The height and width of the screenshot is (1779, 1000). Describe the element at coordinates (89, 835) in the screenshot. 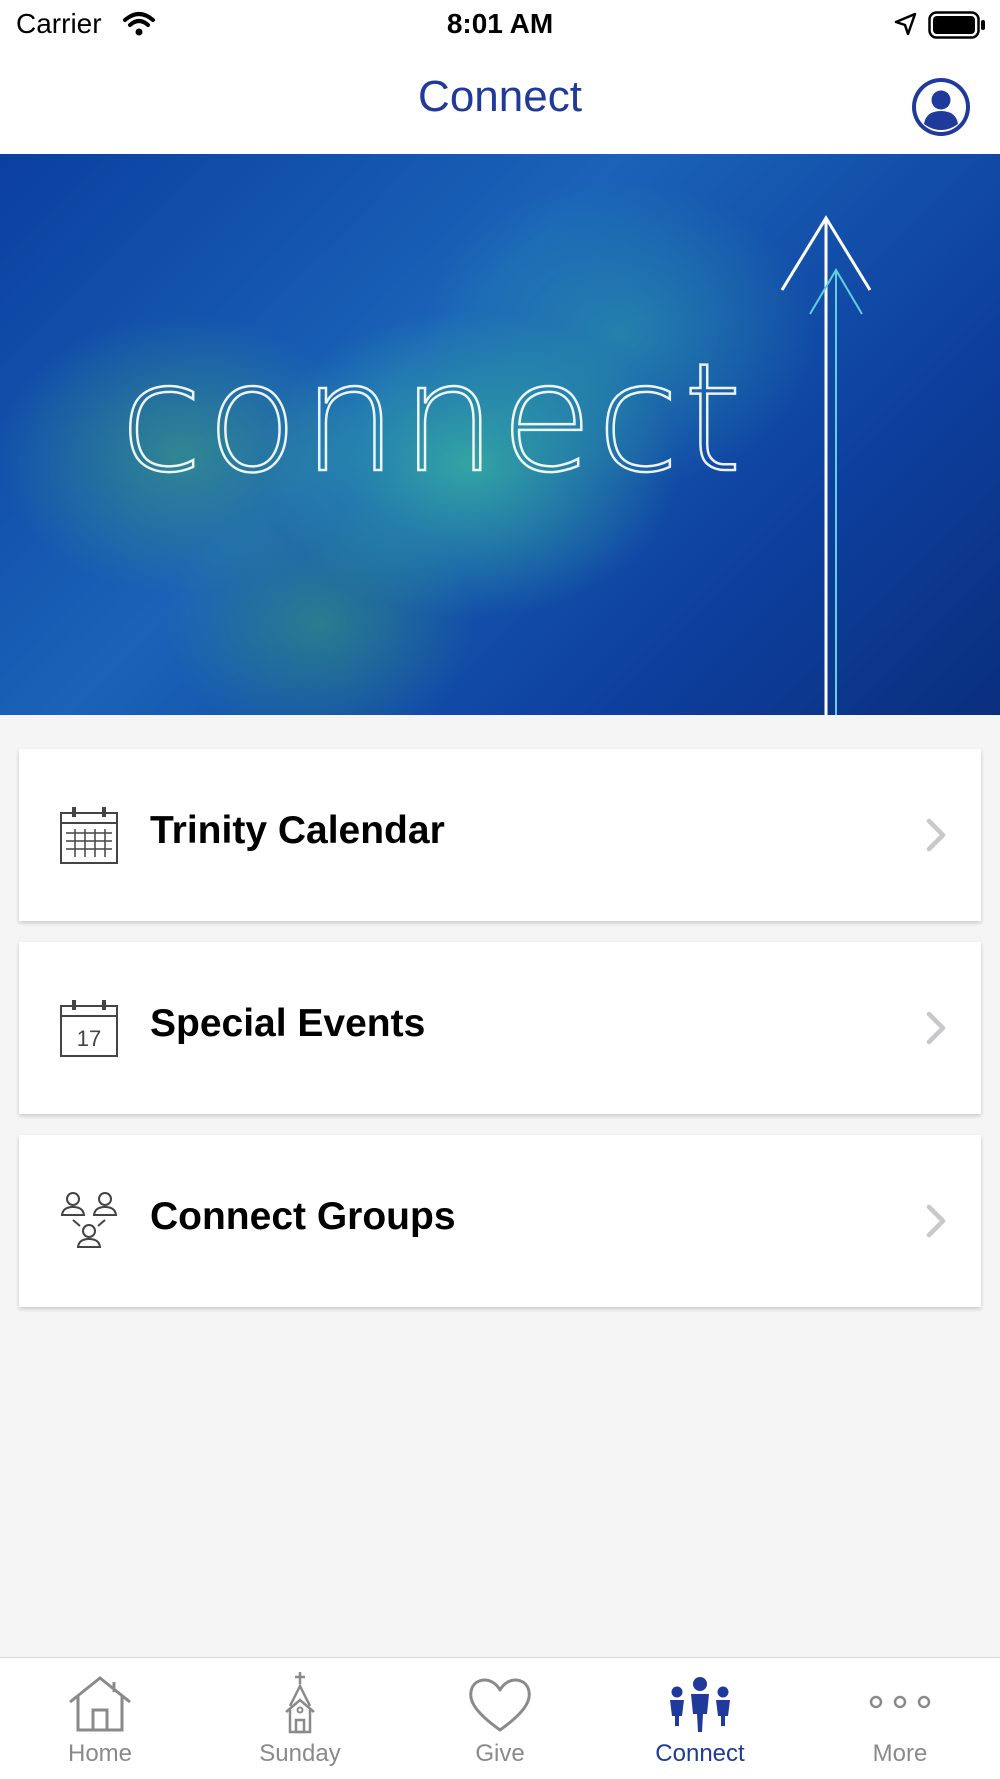

I see `calendar-grid-icon` at that location.